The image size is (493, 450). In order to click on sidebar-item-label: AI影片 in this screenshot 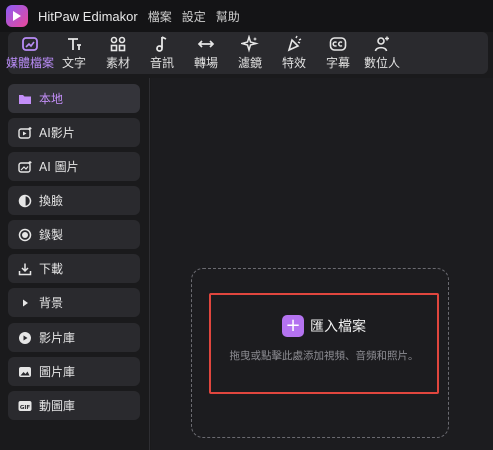, I will do `click(57, 133)`.